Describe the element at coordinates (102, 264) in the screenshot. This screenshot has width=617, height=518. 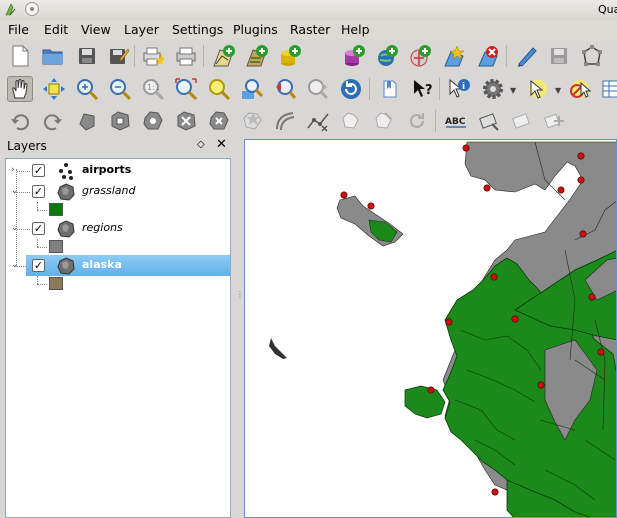
I see `layer-name-alaska: alaska` at that location.